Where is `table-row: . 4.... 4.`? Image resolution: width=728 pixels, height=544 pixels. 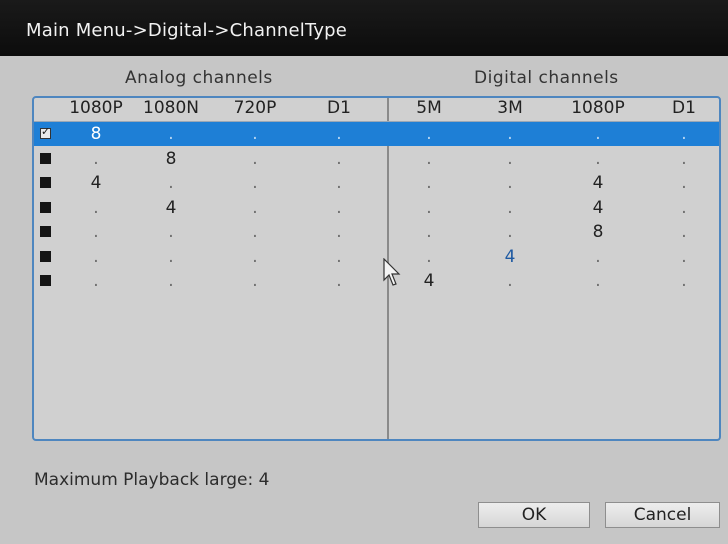
table-row: . 4.... 4. is located at coordinates (376, 208).